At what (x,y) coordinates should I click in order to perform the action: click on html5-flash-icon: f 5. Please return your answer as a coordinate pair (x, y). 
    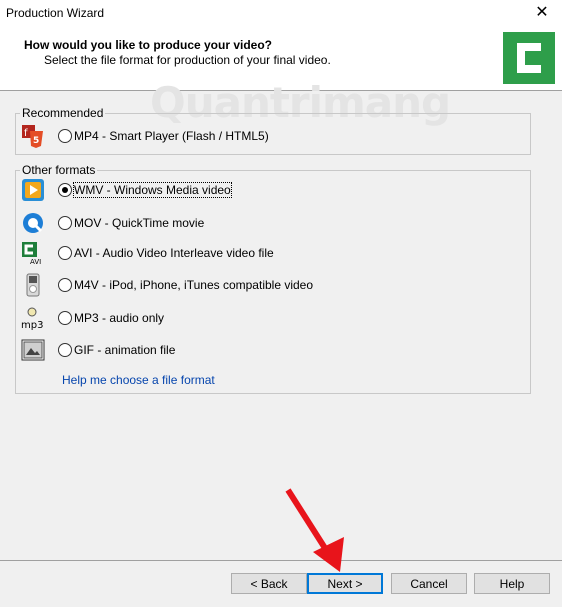
    Looking at the image, I should click on (33, 136).